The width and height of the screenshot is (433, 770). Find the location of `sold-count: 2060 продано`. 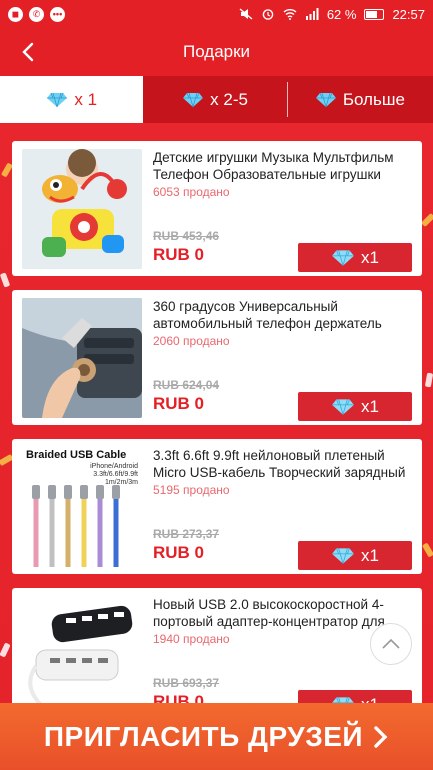

sold-count: 2060 продано is located at coordinates (191, 341).